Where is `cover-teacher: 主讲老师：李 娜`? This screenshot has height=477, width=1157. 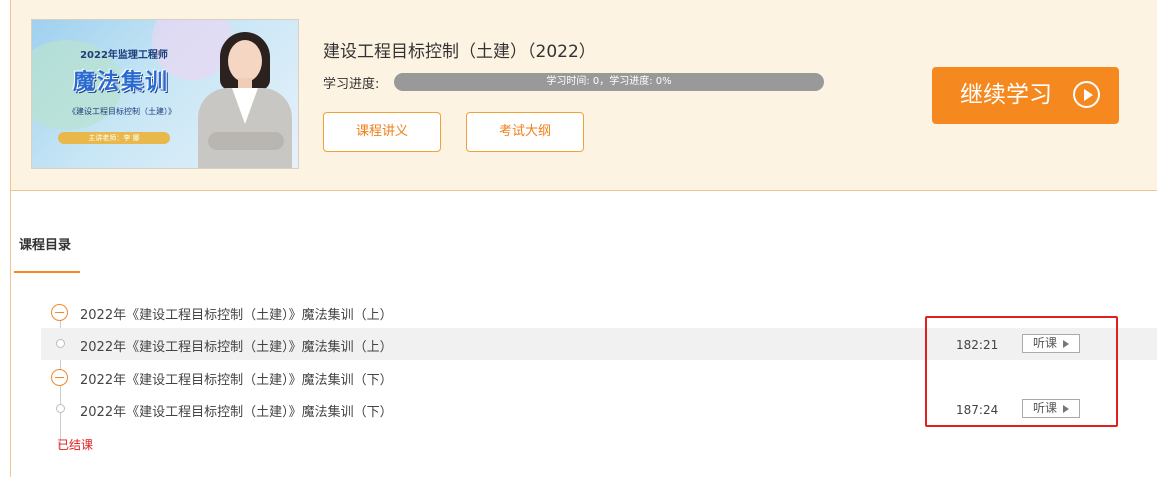 cover-teacher: 主讲老师：李 娜 is located at coordinates (114, 138).